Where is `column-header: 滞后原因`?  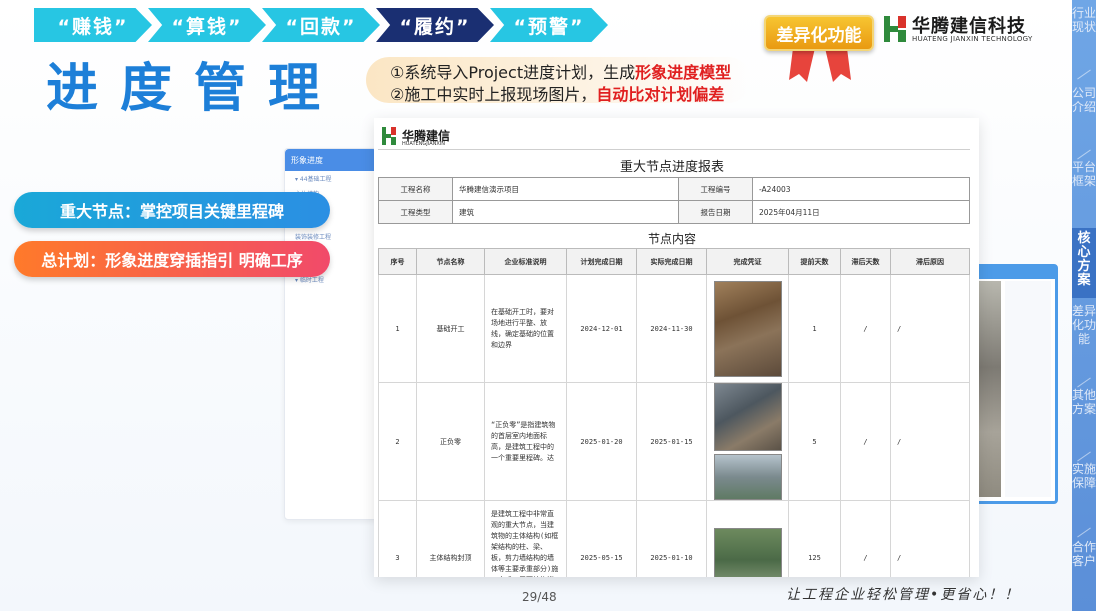
column-header: 滞后原因 is located at coordinates (930, 261).